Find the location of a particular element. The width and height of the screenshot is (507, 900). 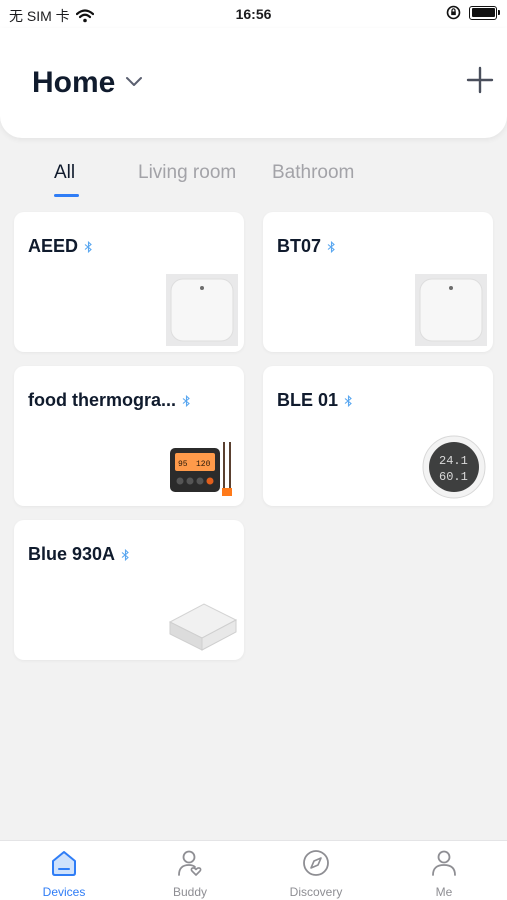

device-name: BLE 01 is located at coordinates (308, 400).